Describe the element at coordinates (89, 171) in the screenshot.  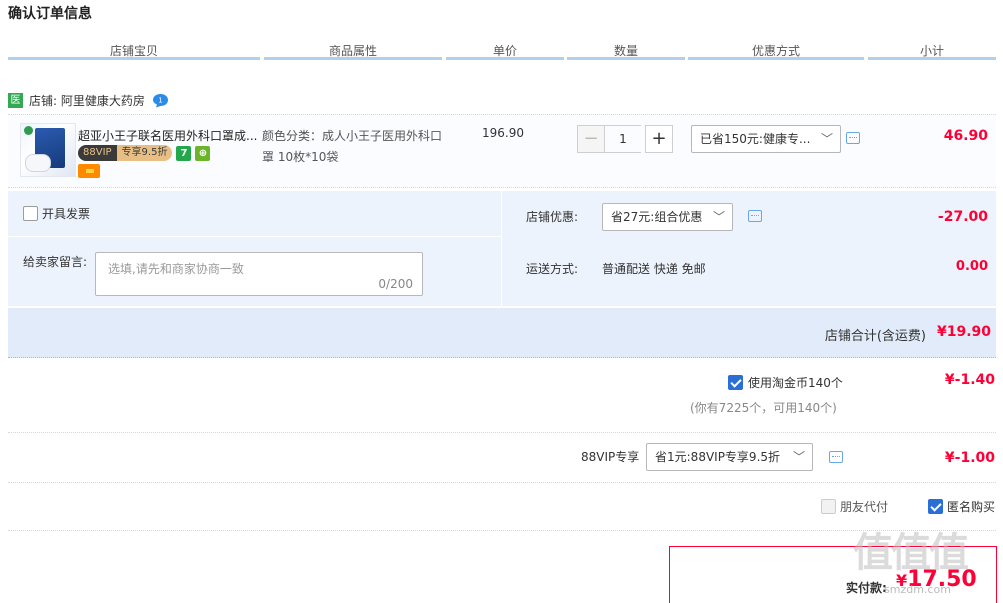
I see `credit-card-icon` at that location.